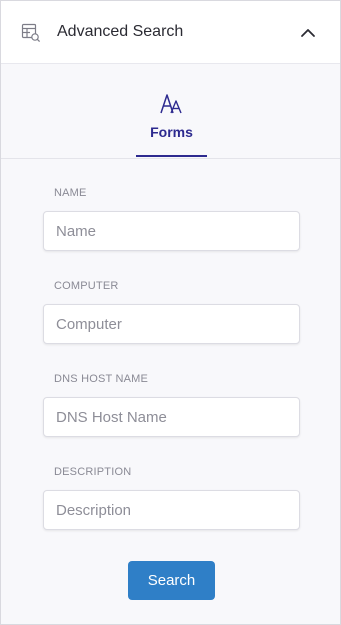 This screenshot has height=625, width=341. What do you see at coordinates (86, 286) in the screenshot?
I see `computer-label: COMPUTER` at bounding box center [86, 286].